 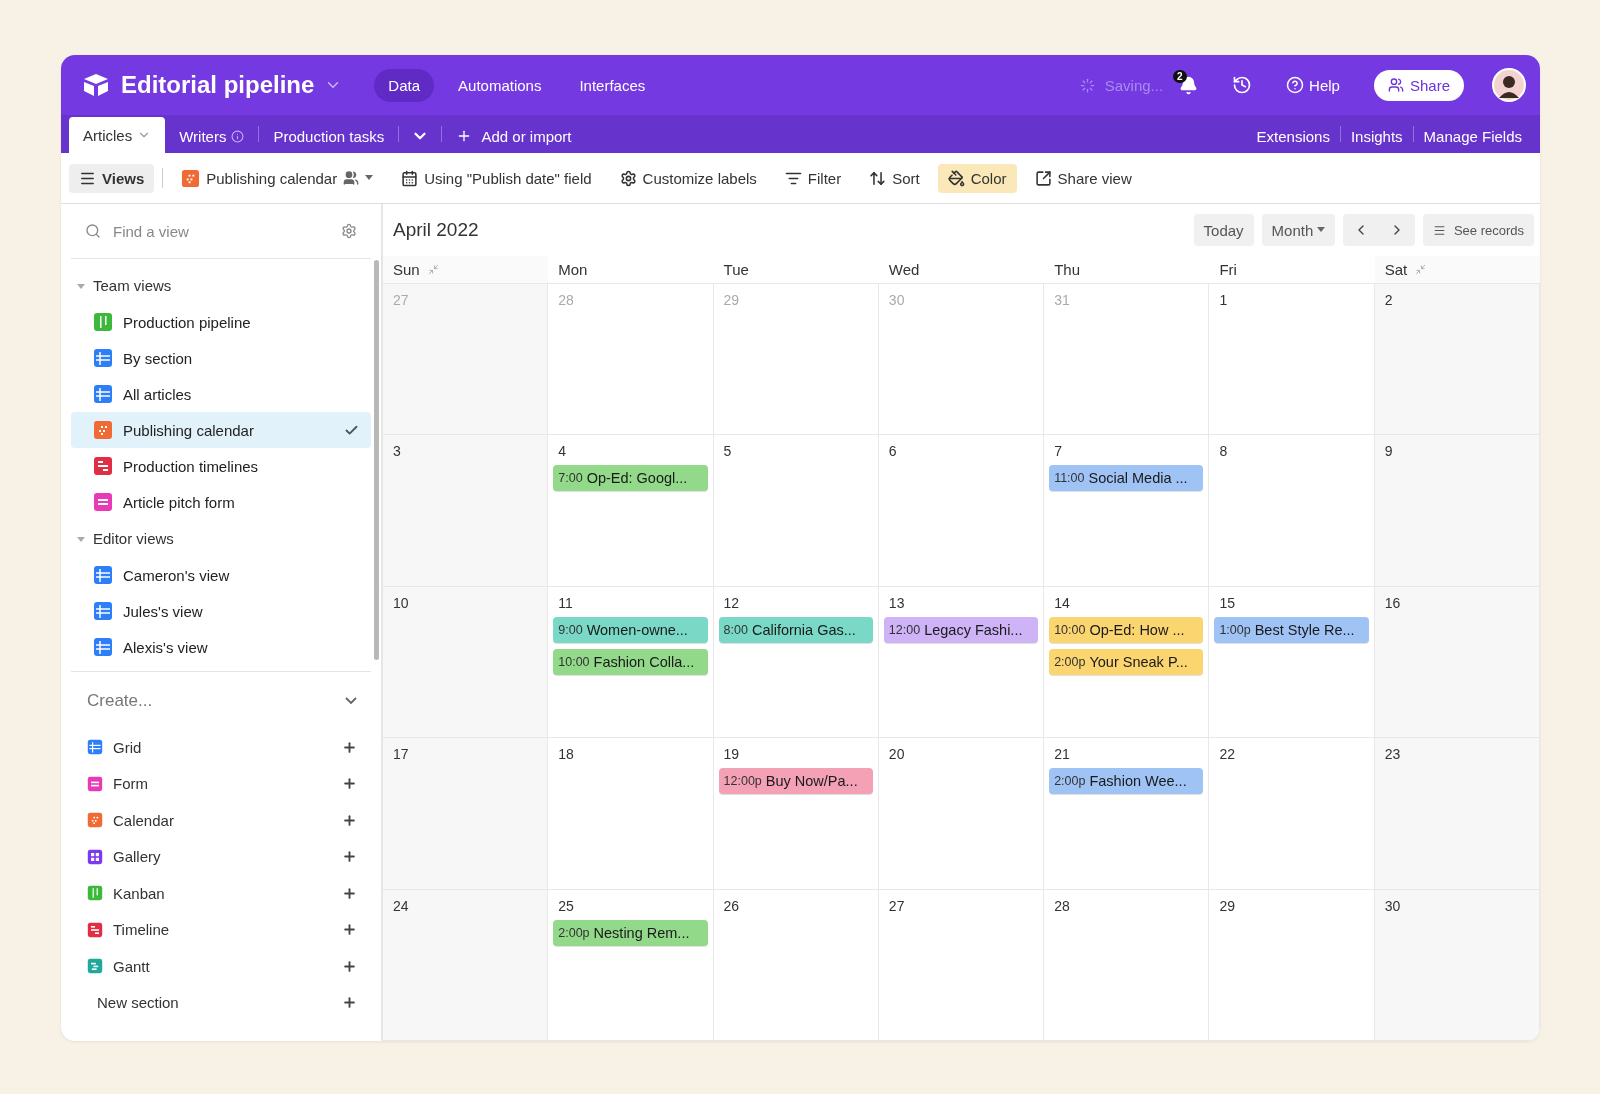 What do you see at coordinates (404, 85) in the screenshot?
I see `nav-tab: Data` at bounding box center [404, 85].